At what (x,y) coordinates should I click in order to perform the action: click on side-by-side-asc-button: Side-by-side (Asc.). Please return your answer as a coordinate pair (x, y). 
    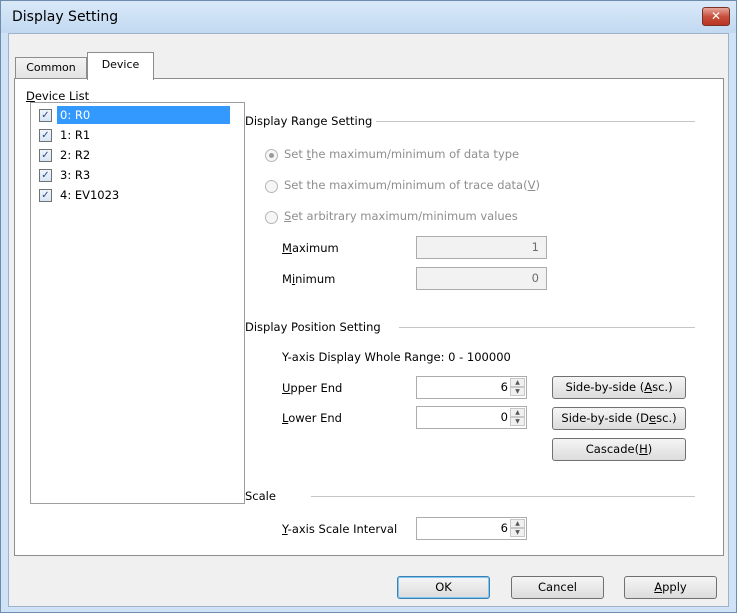
    Looking at the image, I should click on (619, 387).